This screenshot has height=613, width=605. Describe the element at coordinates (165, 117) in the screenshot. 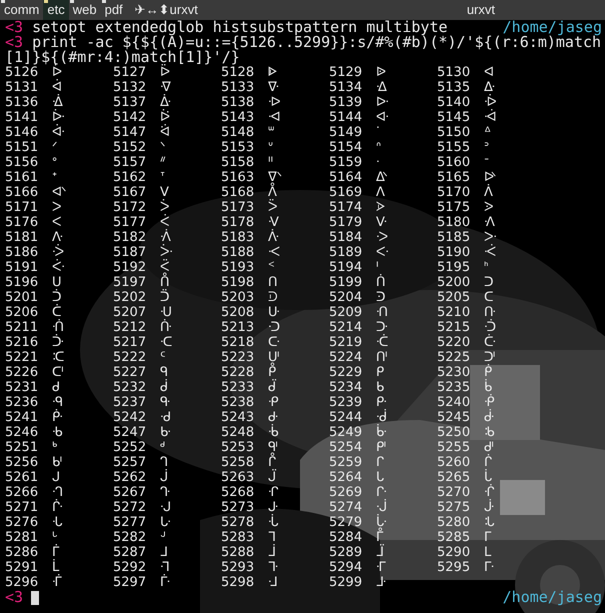

I see `syllabic-glyph: ᐖ` at that location.